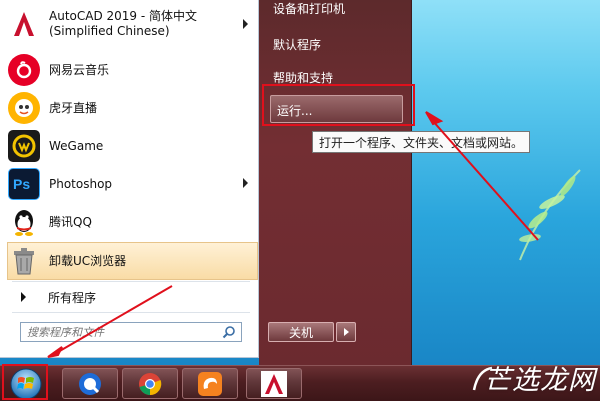 This screenshot has height=401, width=600. What do you see at coordinates (297, 44) in the screenshot?
I see `default-programs-item: 默认程序` at bounding box center [297, 44].